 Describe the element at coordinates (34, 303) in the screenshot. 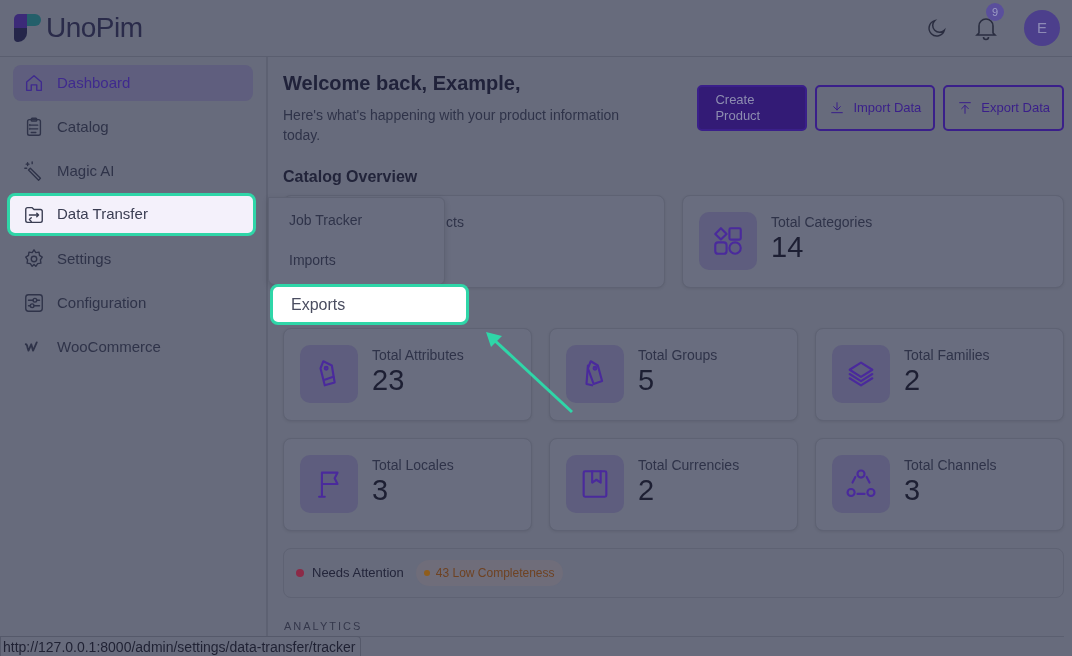

I see `sliders-icon` at that location.